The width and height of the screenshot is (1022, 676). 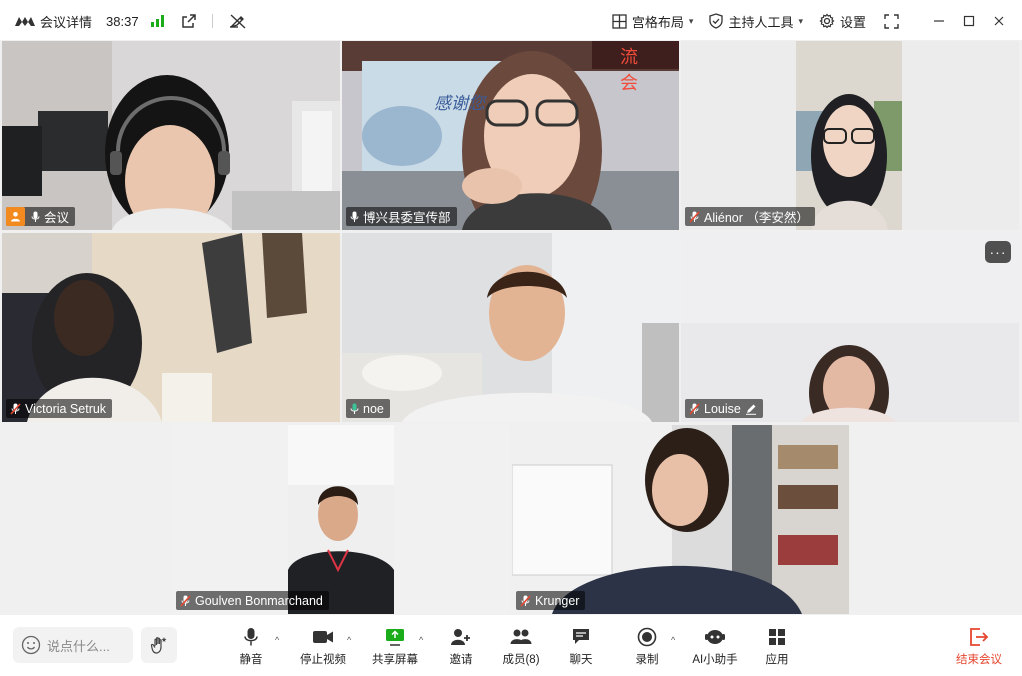 I want to click on host-tools-label: 主持人工具, so click(x=761, y=22).